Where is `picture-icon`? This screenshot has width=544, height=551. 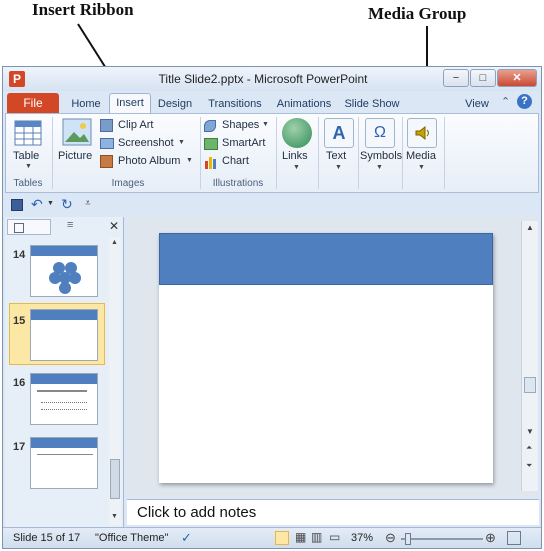 picture-icon is located at coordinates (77, 132).